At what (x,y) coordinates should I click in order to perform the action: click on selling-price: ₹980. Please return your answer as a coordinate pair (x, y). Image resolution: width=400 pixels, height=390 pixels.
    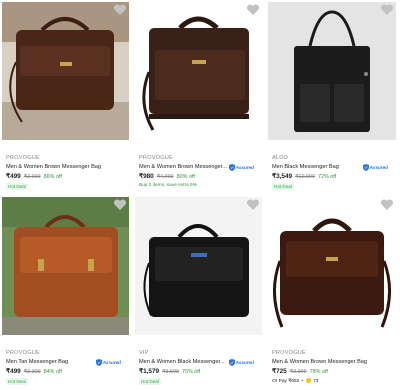
    Looking at the image, I should click on (146, 176).